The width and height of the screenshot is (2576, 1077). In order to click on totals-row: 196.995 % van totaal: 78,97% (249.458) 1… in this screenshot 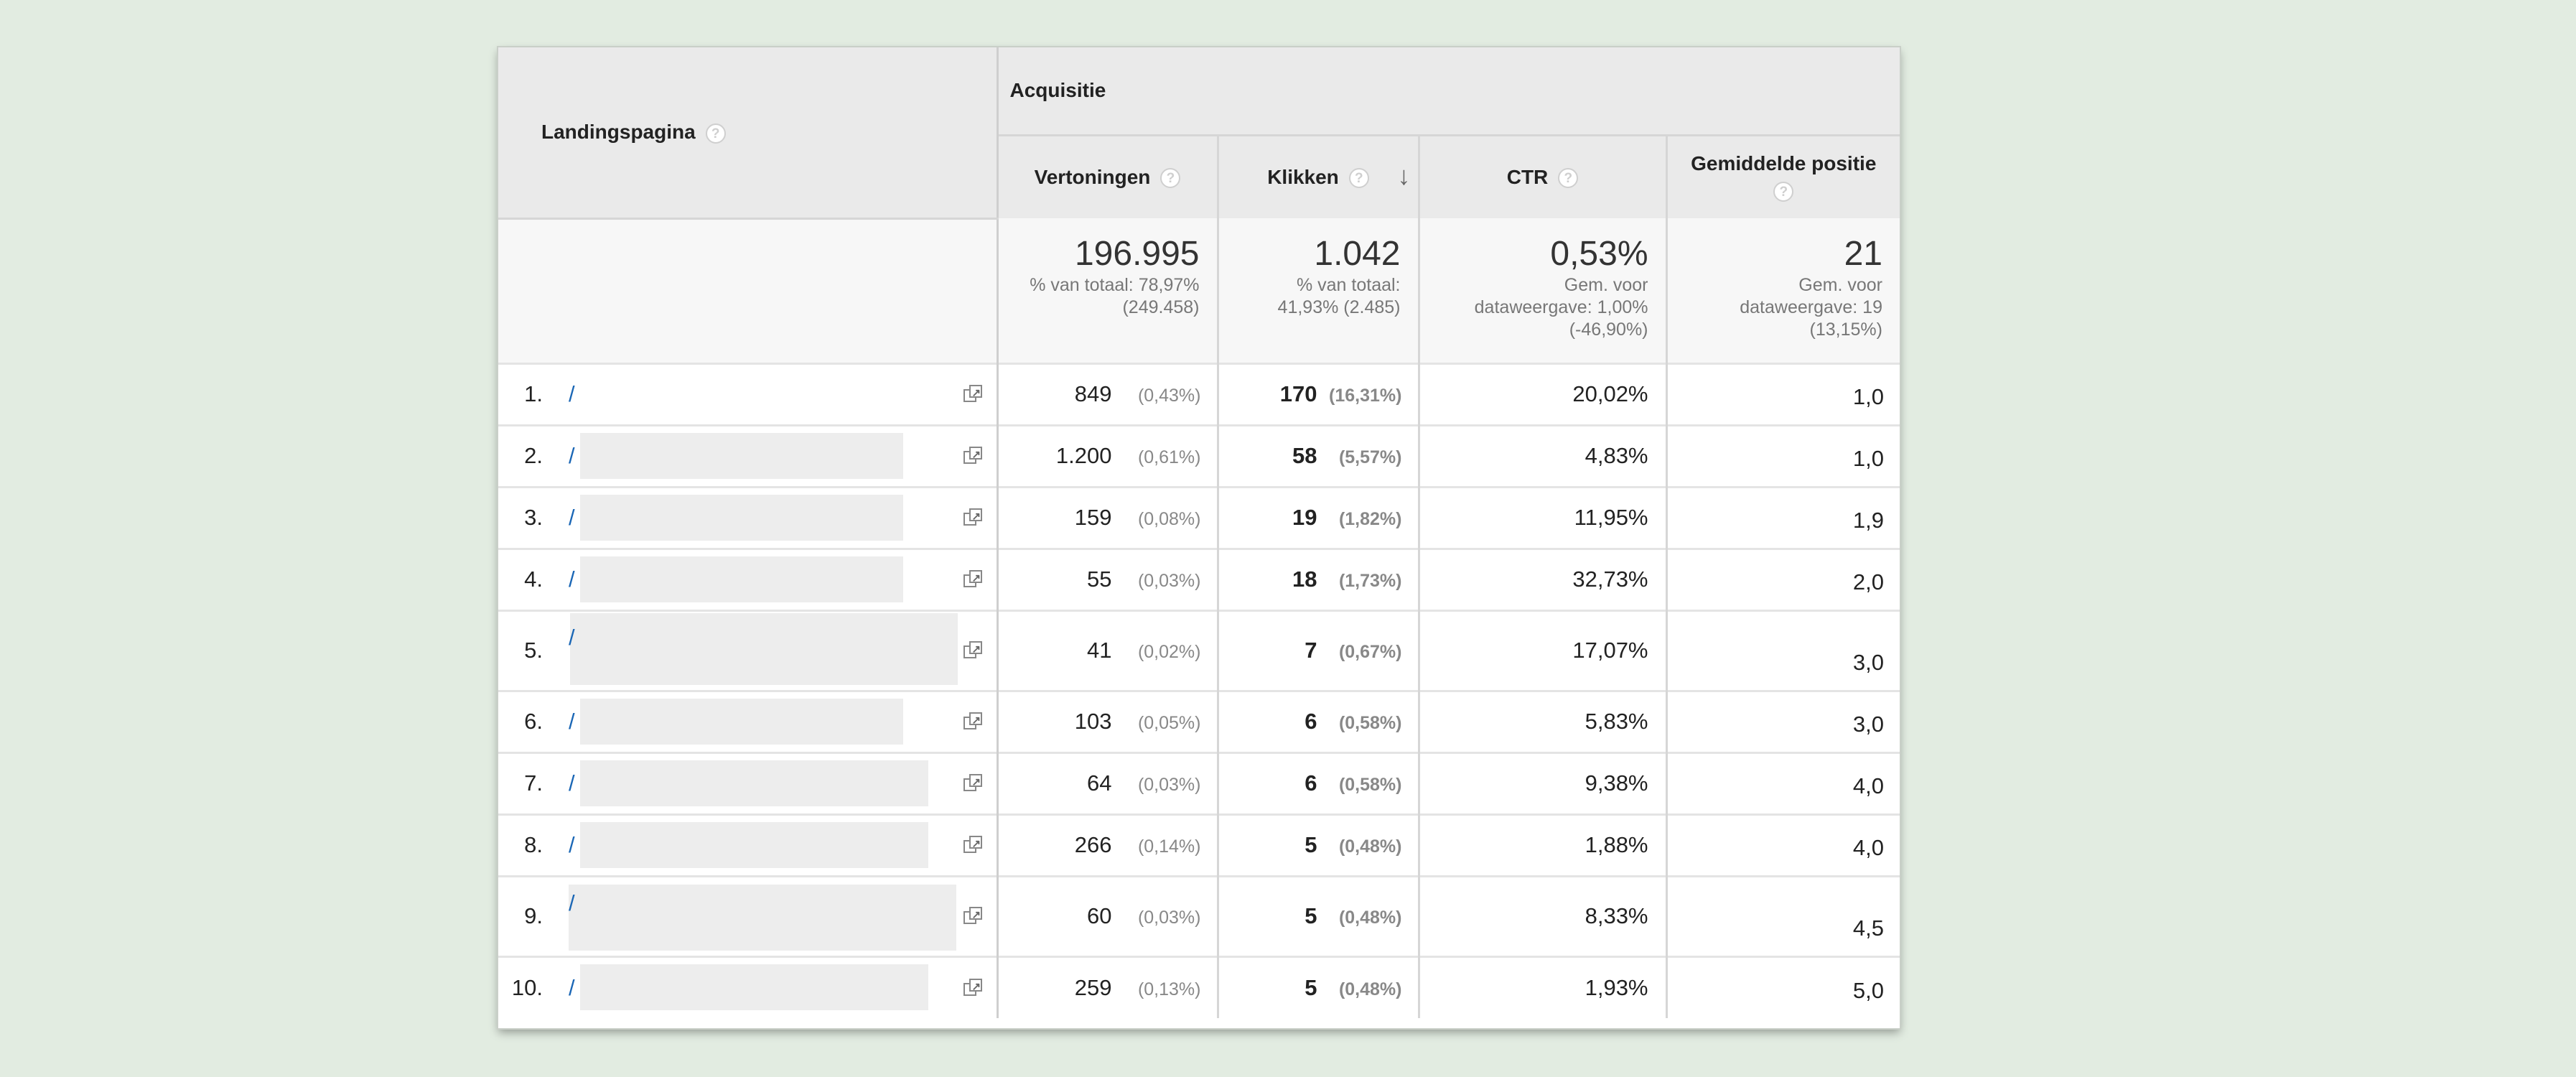, I will do `click(1199, 290)`.